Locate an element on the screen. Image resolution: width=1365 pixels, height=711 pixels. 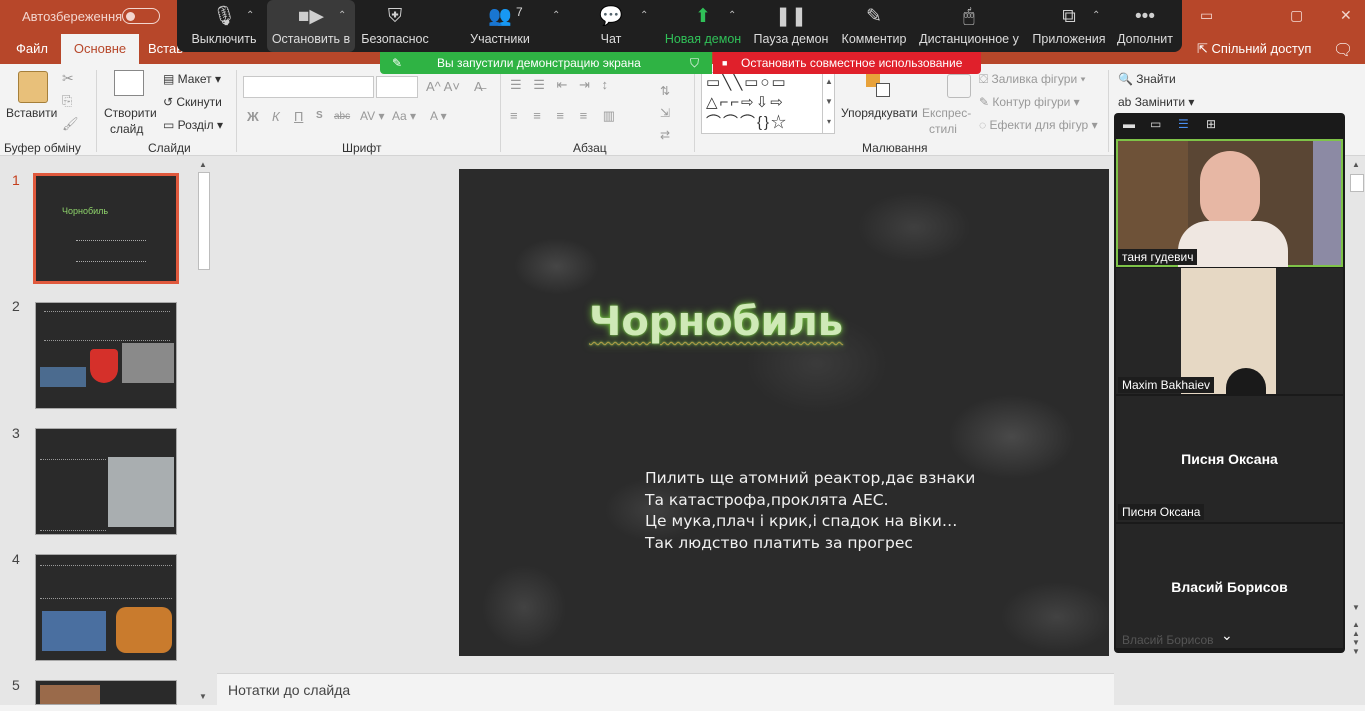
participants-button: 👥 Участники is located at coordinates (500, 26).